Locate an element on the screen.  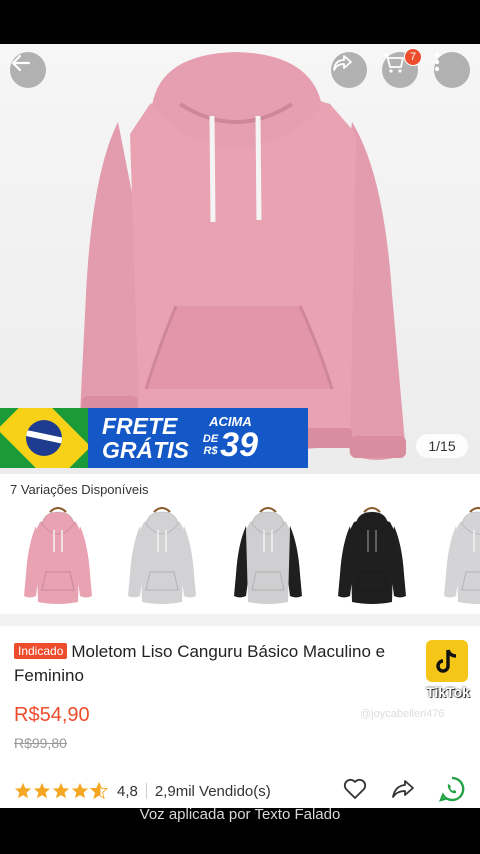
variation-thumb-light-grey is located at coordinates (162, 556).